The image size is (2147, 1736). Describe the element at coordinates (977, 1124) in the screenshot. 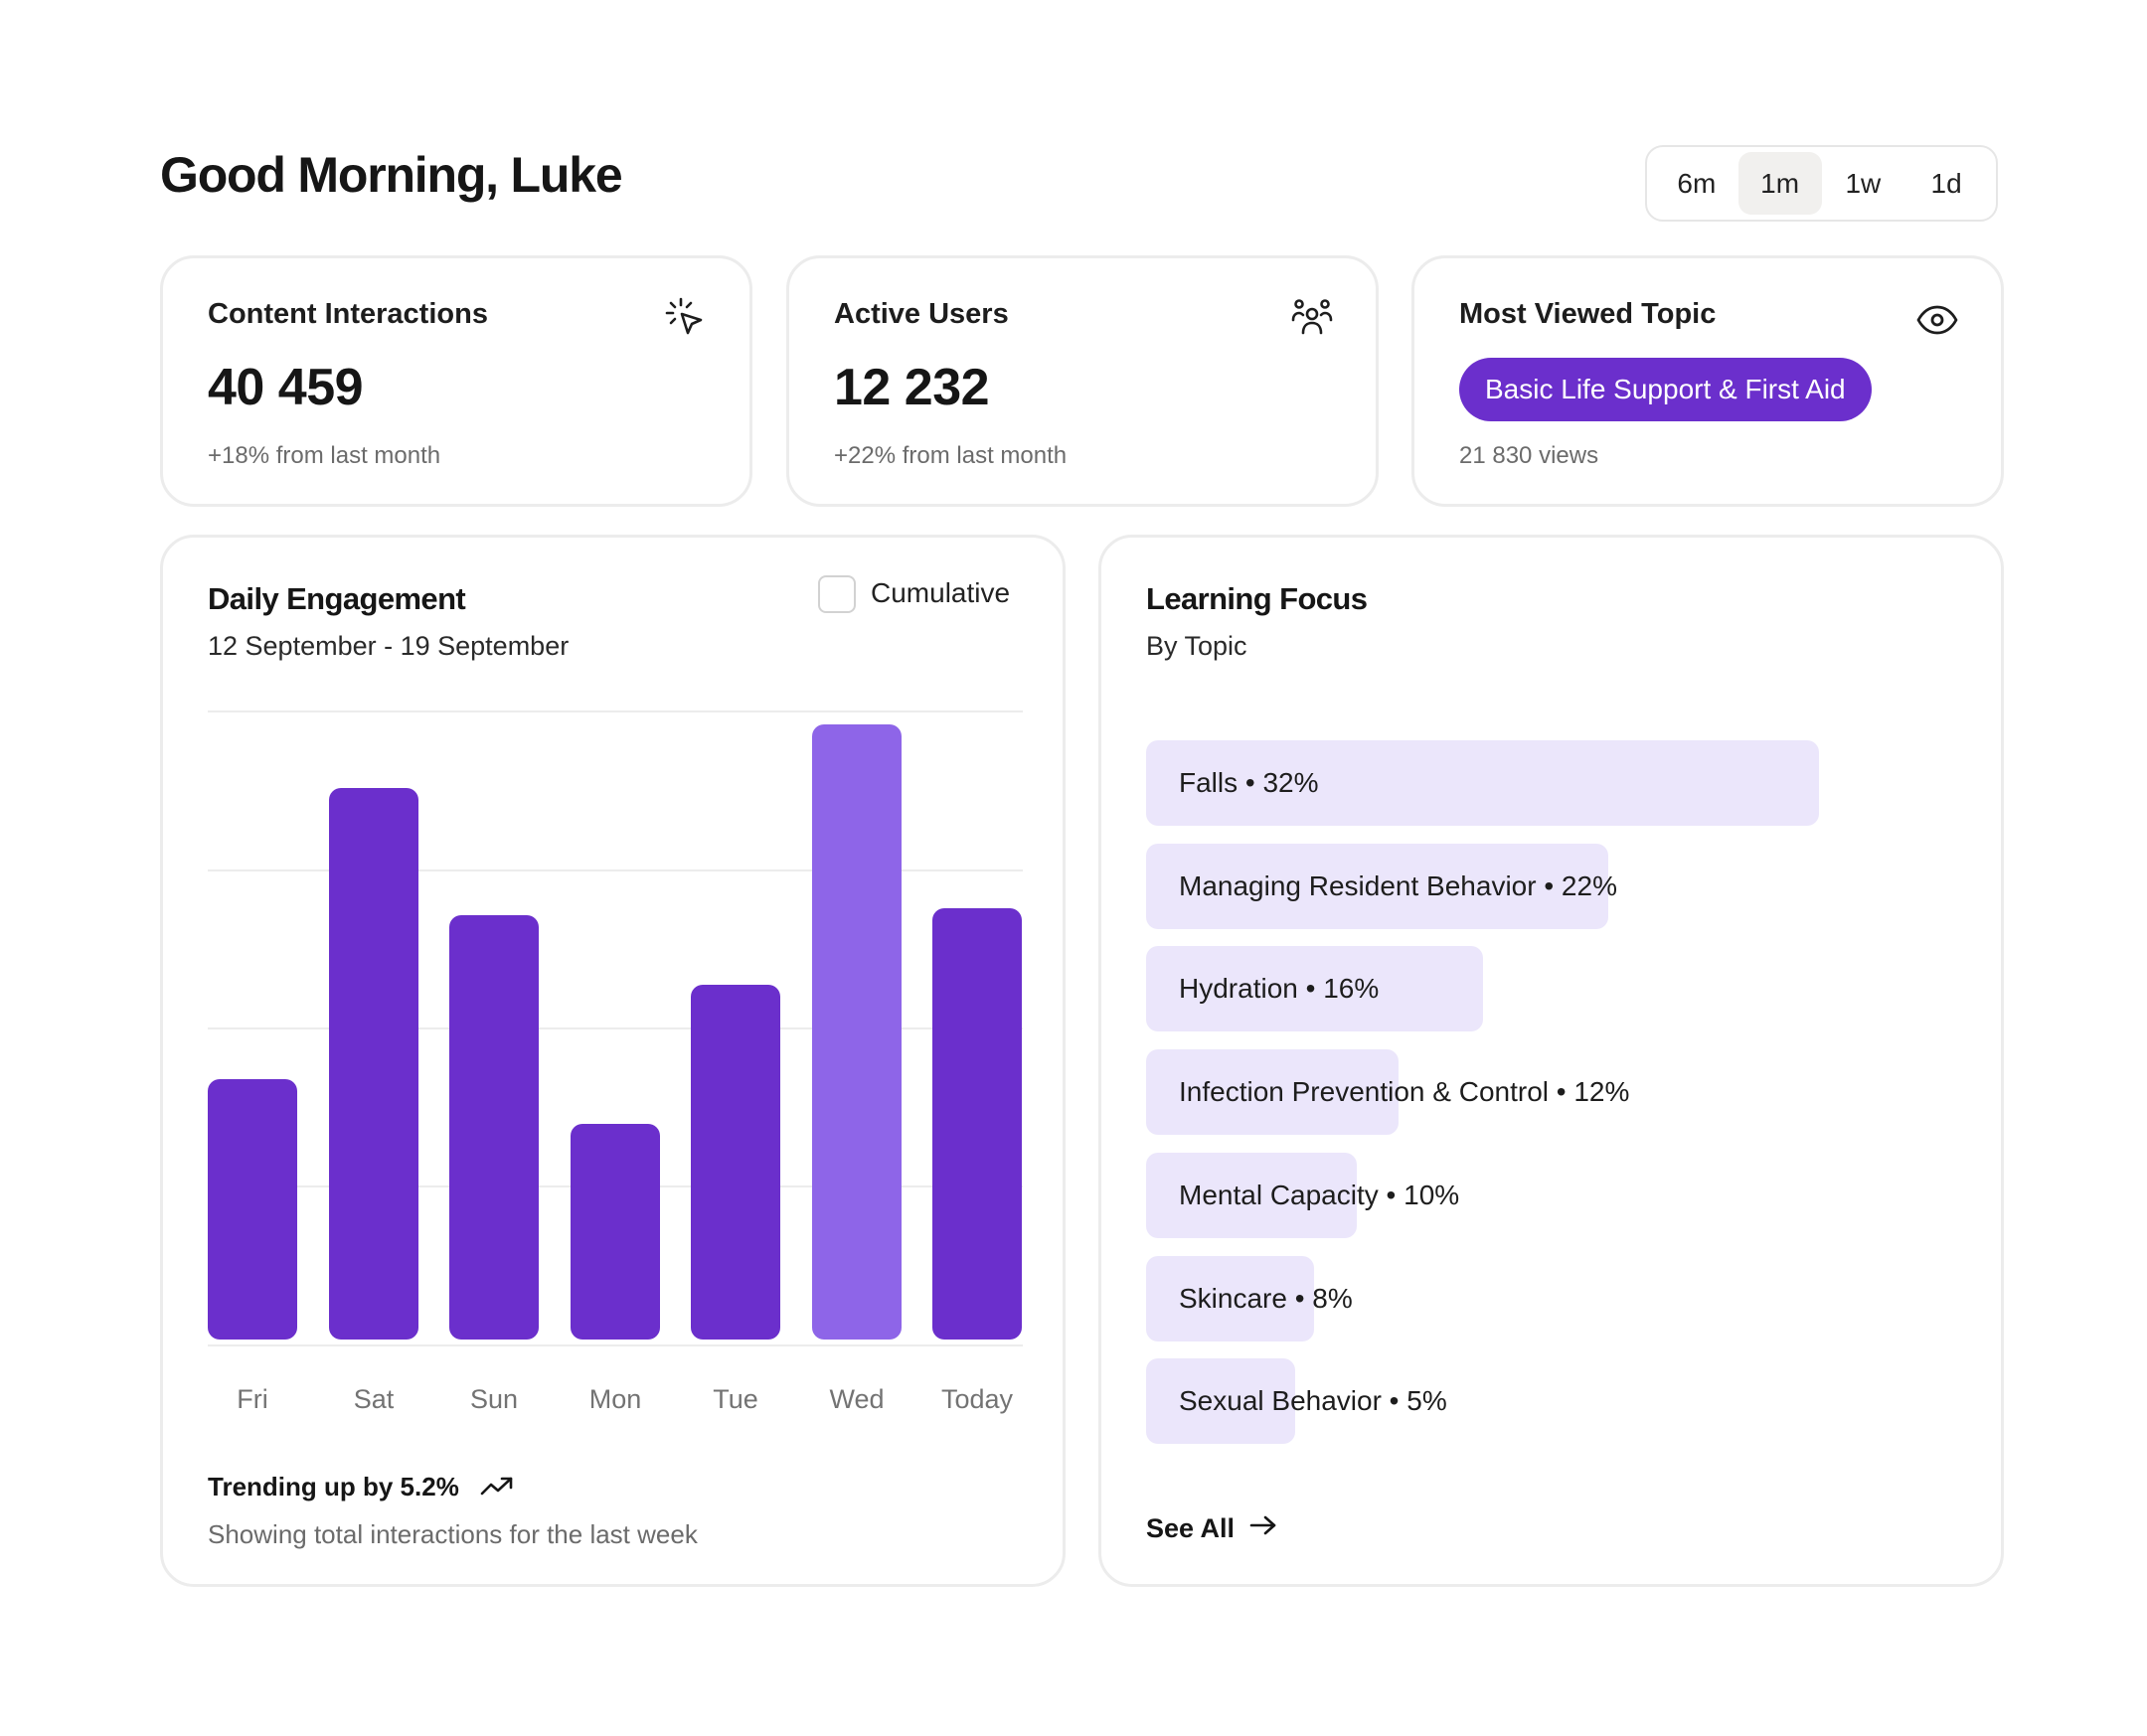

I see `bar-today` at that location.